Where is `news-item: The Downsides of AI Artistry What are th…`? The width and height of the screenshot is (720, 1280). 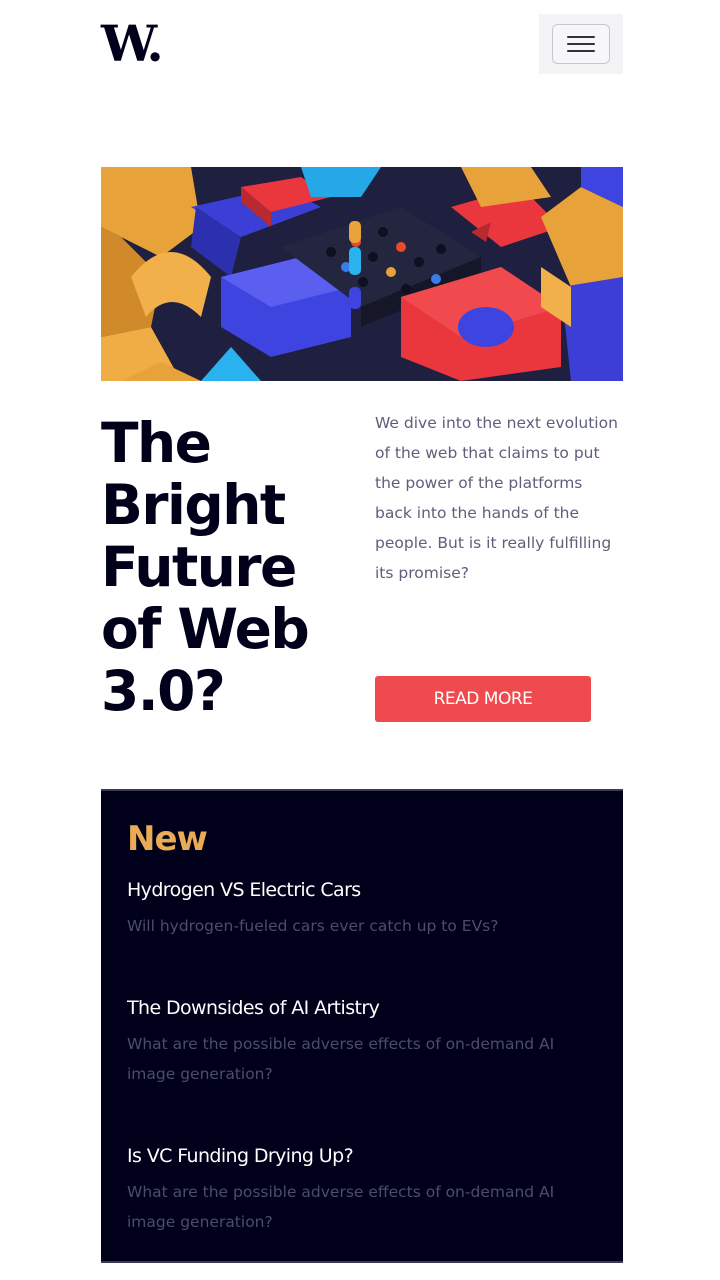 news-item: The Downsides of AI Artistry What are th… is located at coordinates (362, 1042).